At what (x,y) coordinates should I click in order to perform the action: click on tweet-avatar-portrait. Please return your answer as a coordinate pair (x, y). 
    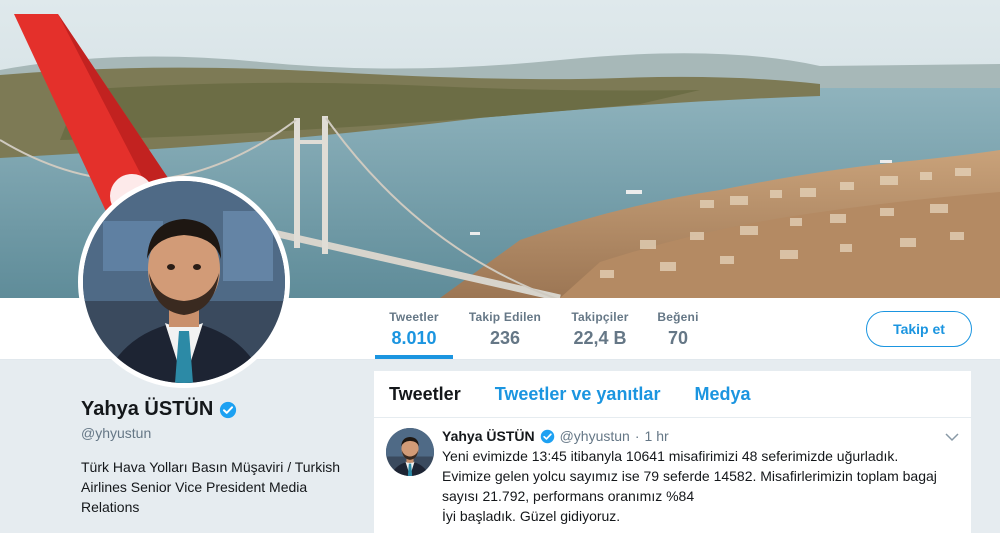
    Looking at the image, I should click on (410, 452).